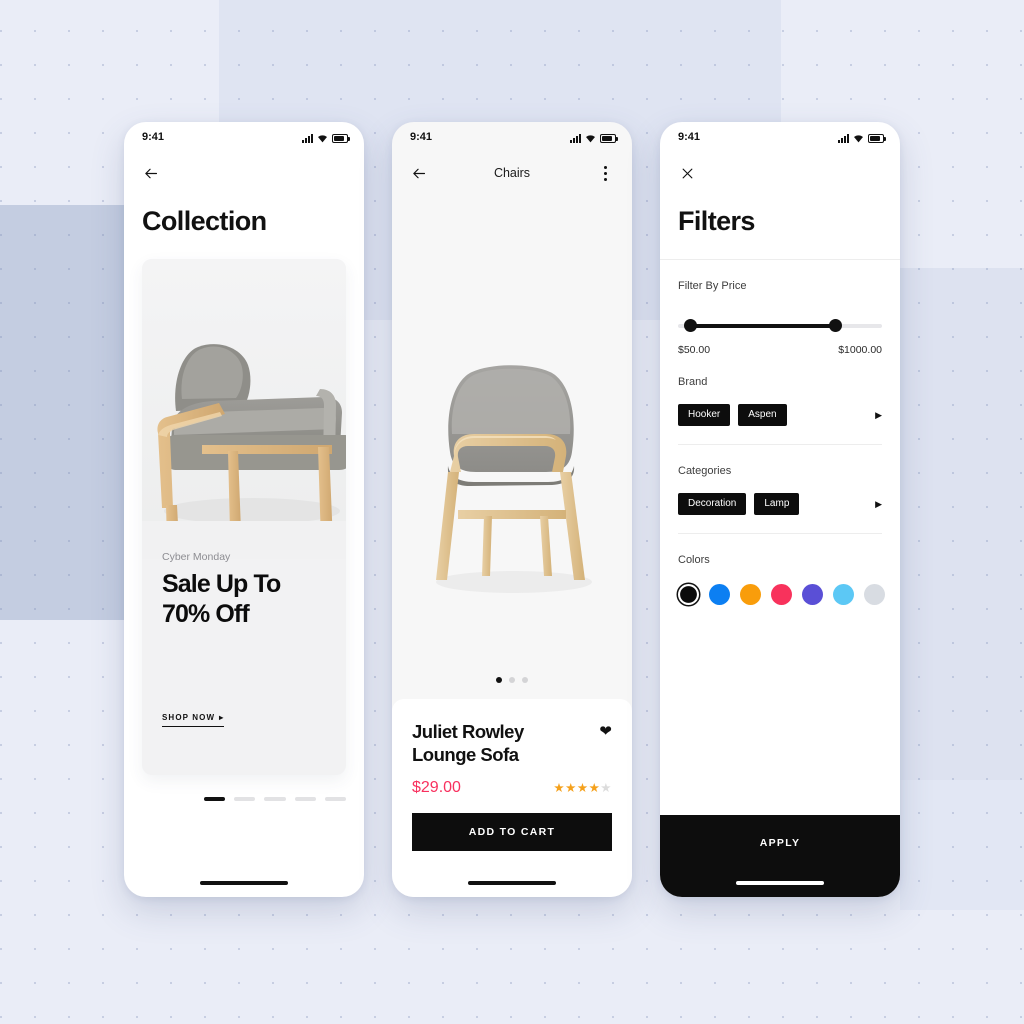 The width and height of the screenshot is (1024, 1024). I want to click on color-swatch-pink, so click(781, 594).